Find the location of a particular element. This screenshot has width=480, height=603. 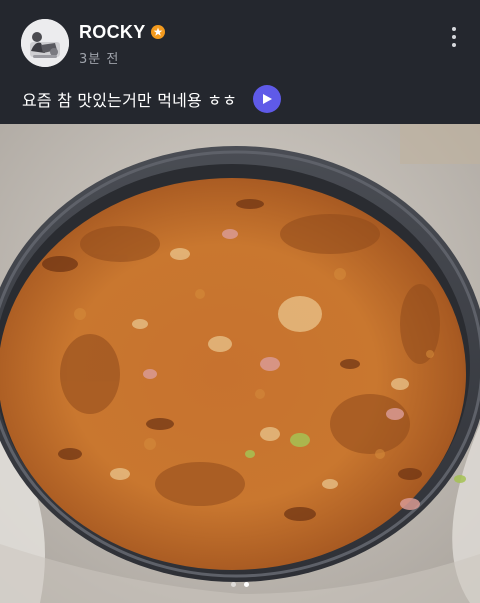

avatar-image is located at coordinates (45, 43).